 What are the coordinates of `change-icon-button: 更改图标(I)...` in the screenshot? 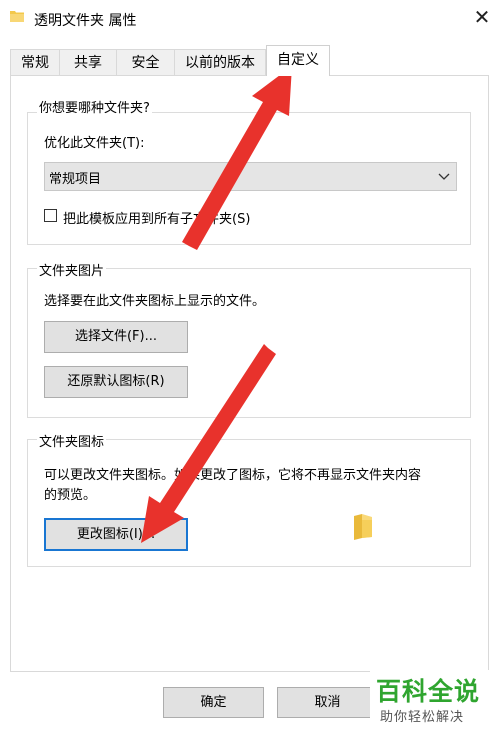 It's located at (116, 534).